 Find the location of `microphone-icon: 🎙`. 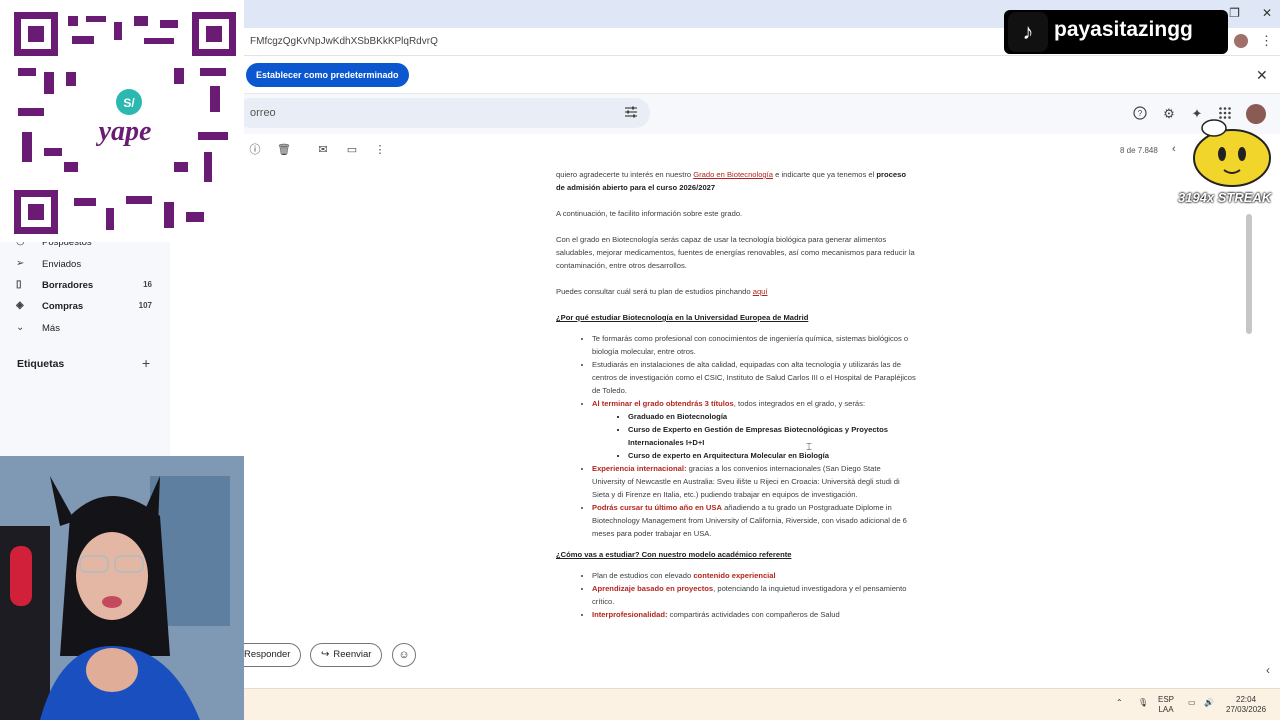

microphone-icon: 🎙 is located at coordinates (1143, 703).